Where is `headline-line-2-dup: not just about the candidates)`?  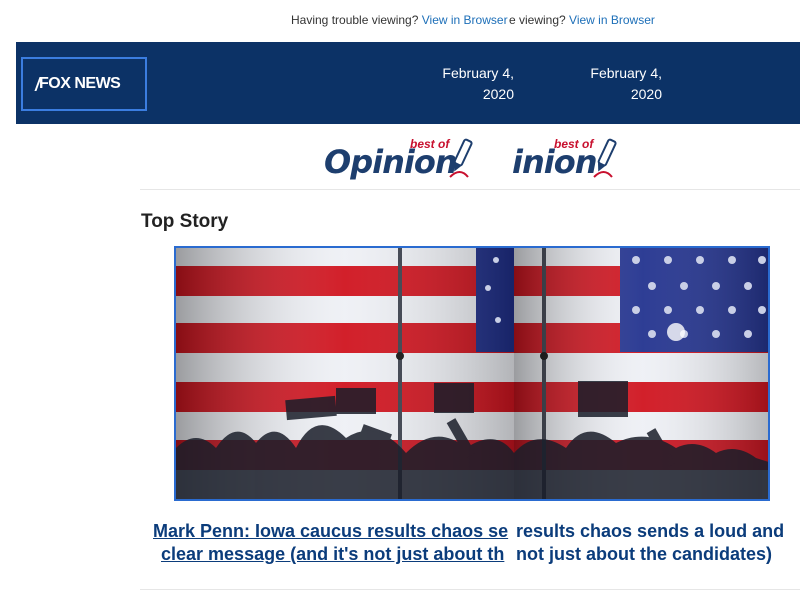 headline-line-2-dup: not just about the candidates) is located at coordinates (644, 554).